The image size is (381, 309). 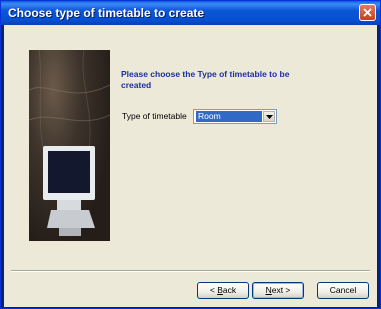 I want to click on close-icon, so click(x=367, y=12).